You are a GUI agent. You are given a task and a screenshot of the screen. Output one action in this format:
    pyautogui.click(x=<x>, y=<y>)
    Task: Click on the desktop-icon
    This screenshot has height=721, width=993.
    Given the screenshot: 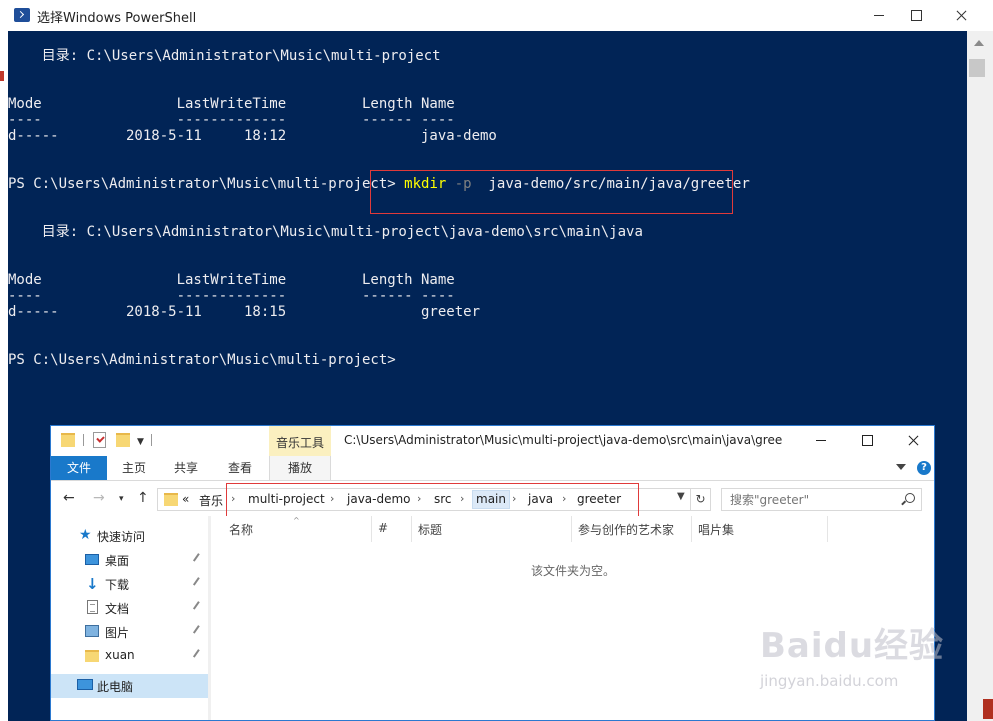 What is the action you would take?
    pyautogui.click(x=92, y=559)
    